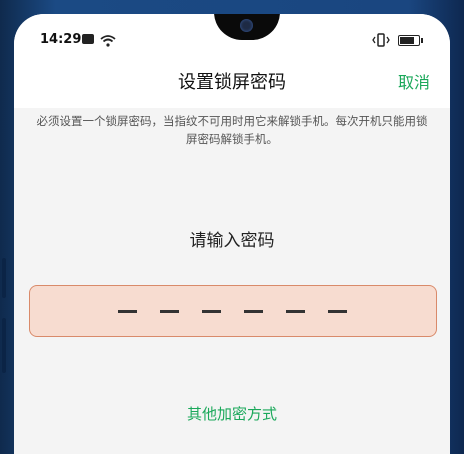 This screenshot has width=464, height=454. I want to click on header: 设置锁屏密码 取消, so click(232, 81).